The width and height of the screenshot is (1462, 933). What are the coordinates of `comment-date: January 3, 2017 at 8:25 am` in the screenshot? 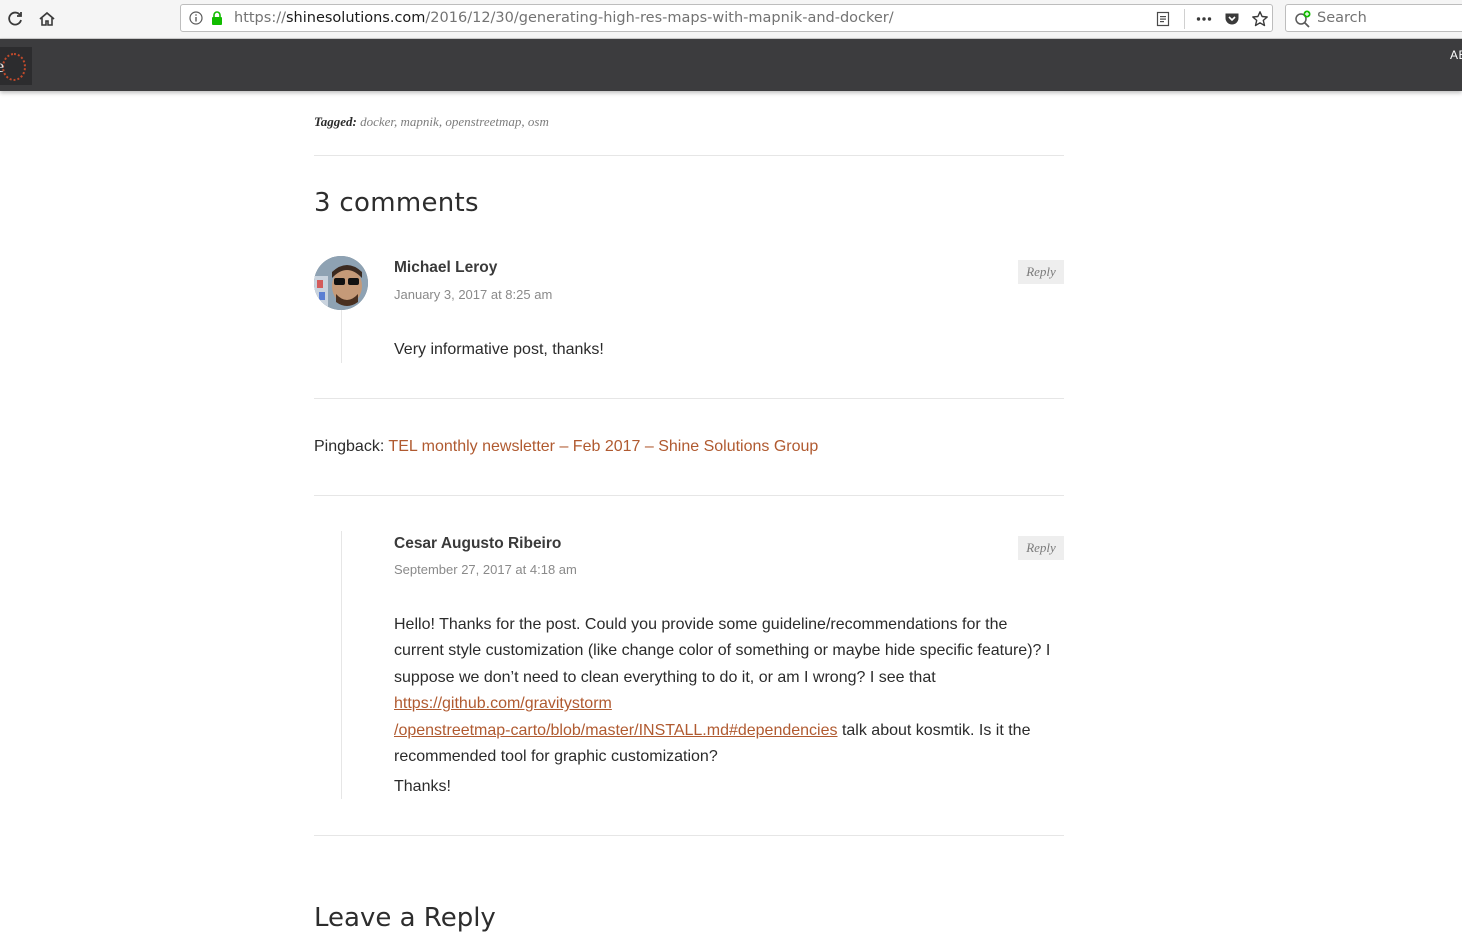 It's located at (473, 294).